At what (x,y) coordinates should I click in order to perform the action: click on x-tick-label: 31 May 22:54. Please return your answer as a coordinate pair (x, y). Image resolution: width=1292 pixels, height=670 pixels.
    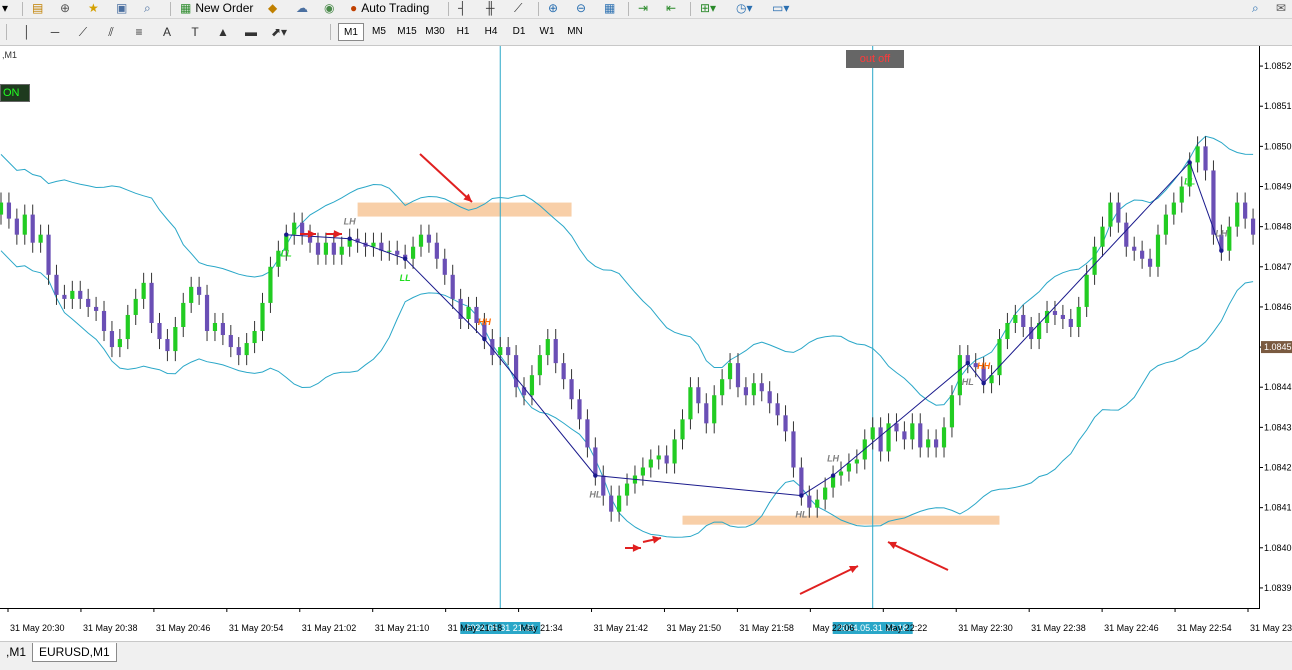
    Looking at the image, I should click on (1204, 628).